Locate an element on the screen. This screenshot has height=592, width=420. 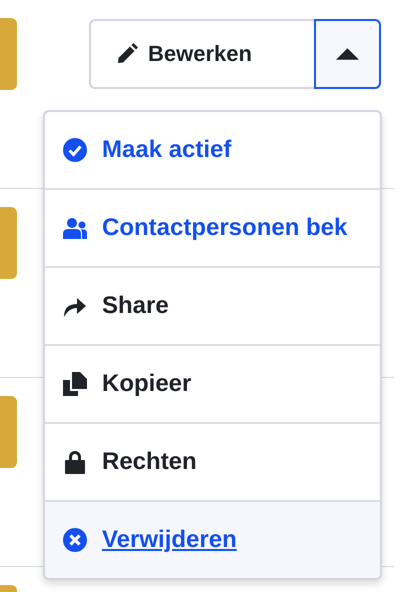
menu-item: Contactpersonen bek is located at coordinates (212, 227).